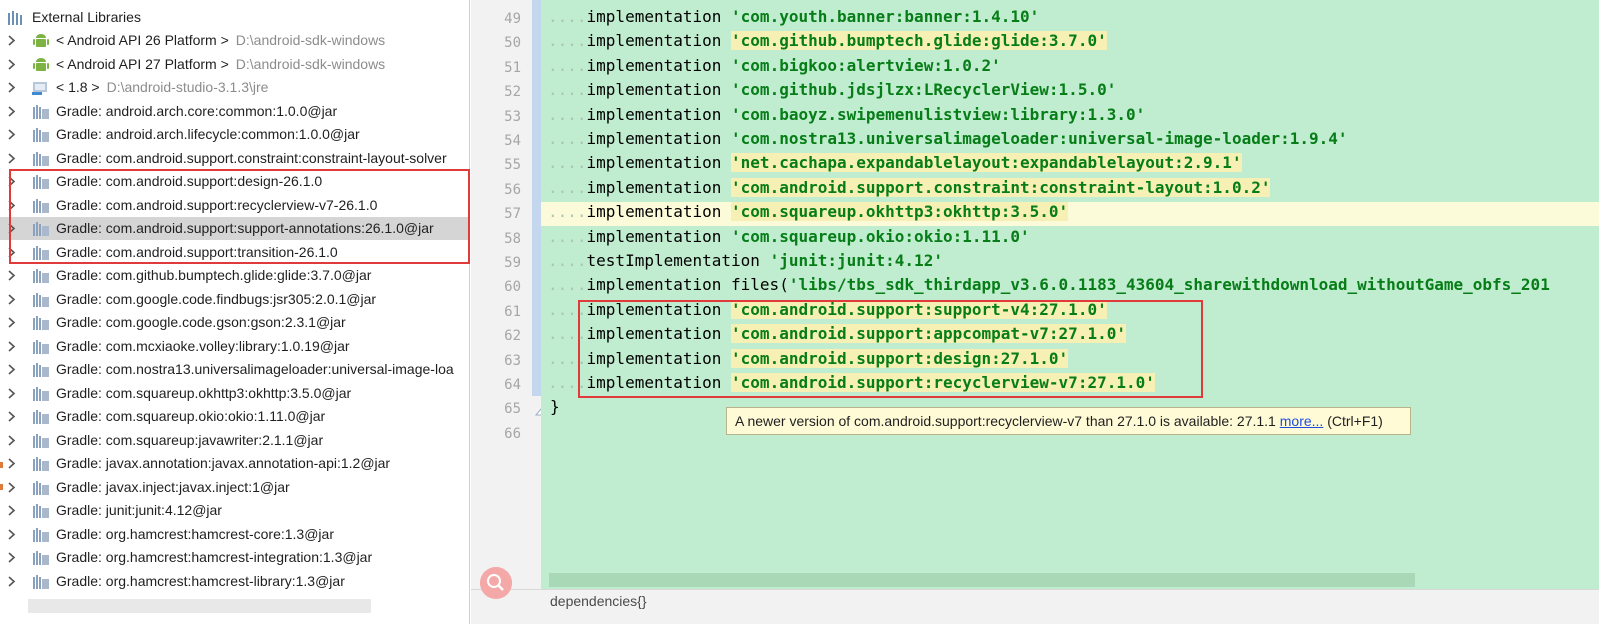 This screenshot has width=1599, height=624. What do you see at coordinates (512, 141) in the screenshot?
I see `line-number: 54` at bounding box center [512, 141].